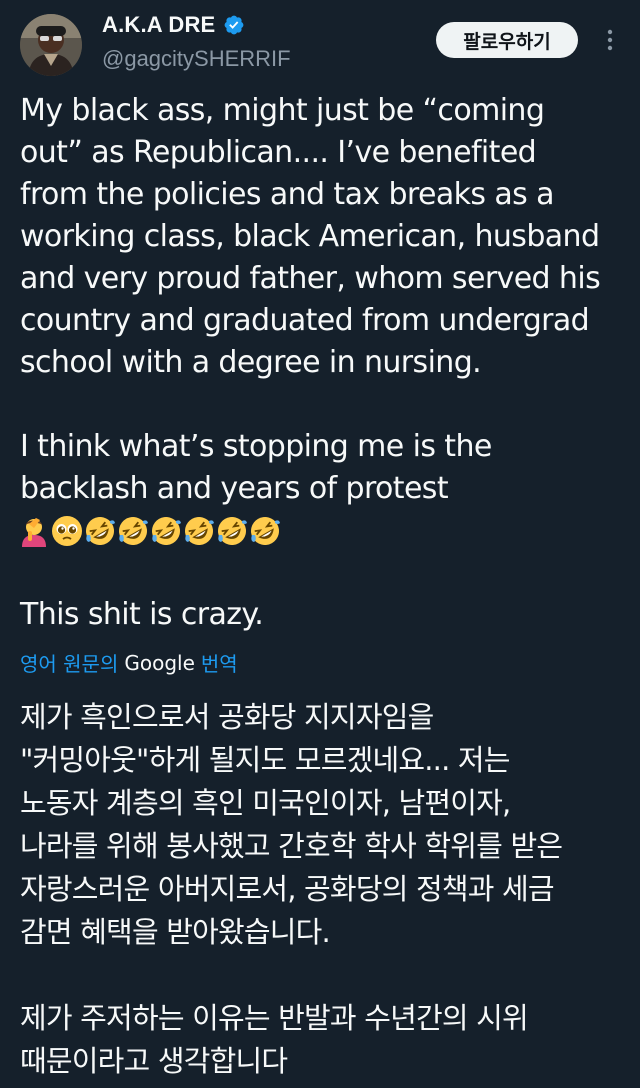 The height and width of the screenshot is (1088, 640). I want to click on tweet-header: A.K.A DRE @gagcitySHERRIF 팔로우하기, so click(320, 44).